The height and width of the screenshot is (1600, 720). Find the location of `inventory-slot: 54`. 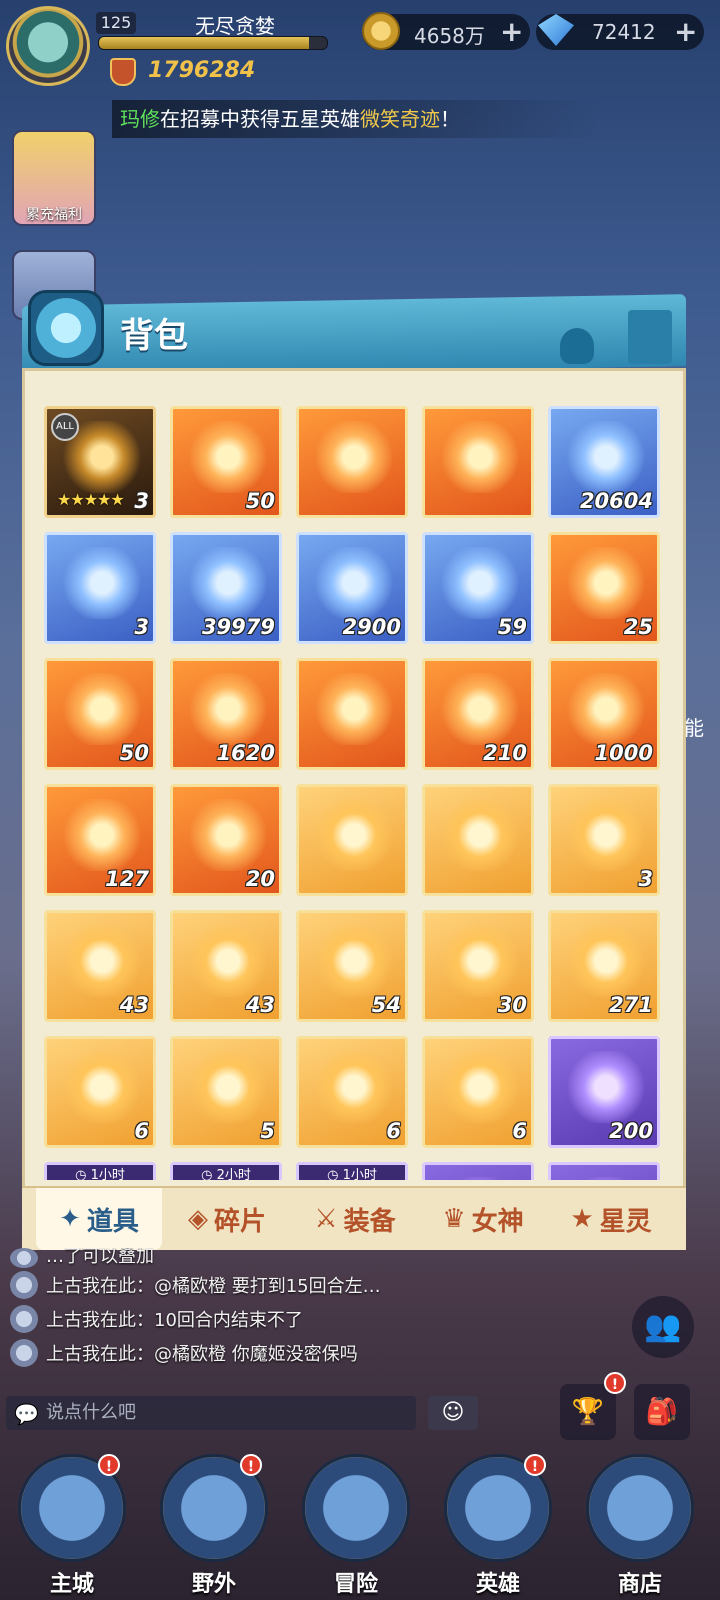

inventory-slot: 54 is located at coordinates (352, 966).